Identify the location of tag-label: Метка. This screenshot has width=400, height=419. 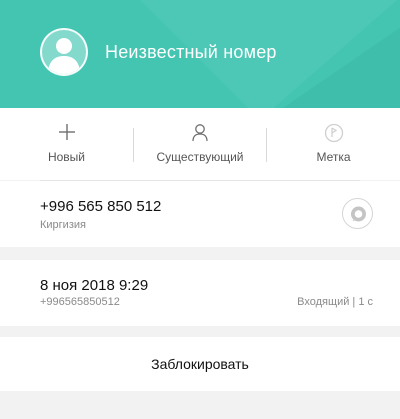
(333, 157).